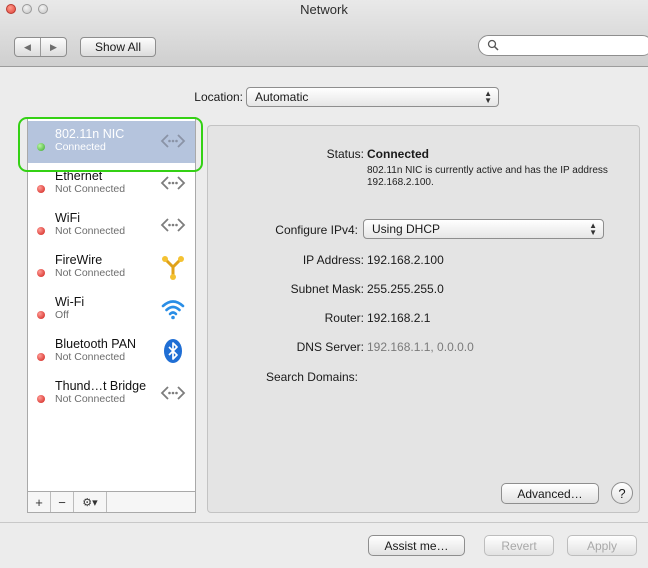 The width and height of the screenshot is (648, 568). I want to click on search-icon, so click(493, 45).